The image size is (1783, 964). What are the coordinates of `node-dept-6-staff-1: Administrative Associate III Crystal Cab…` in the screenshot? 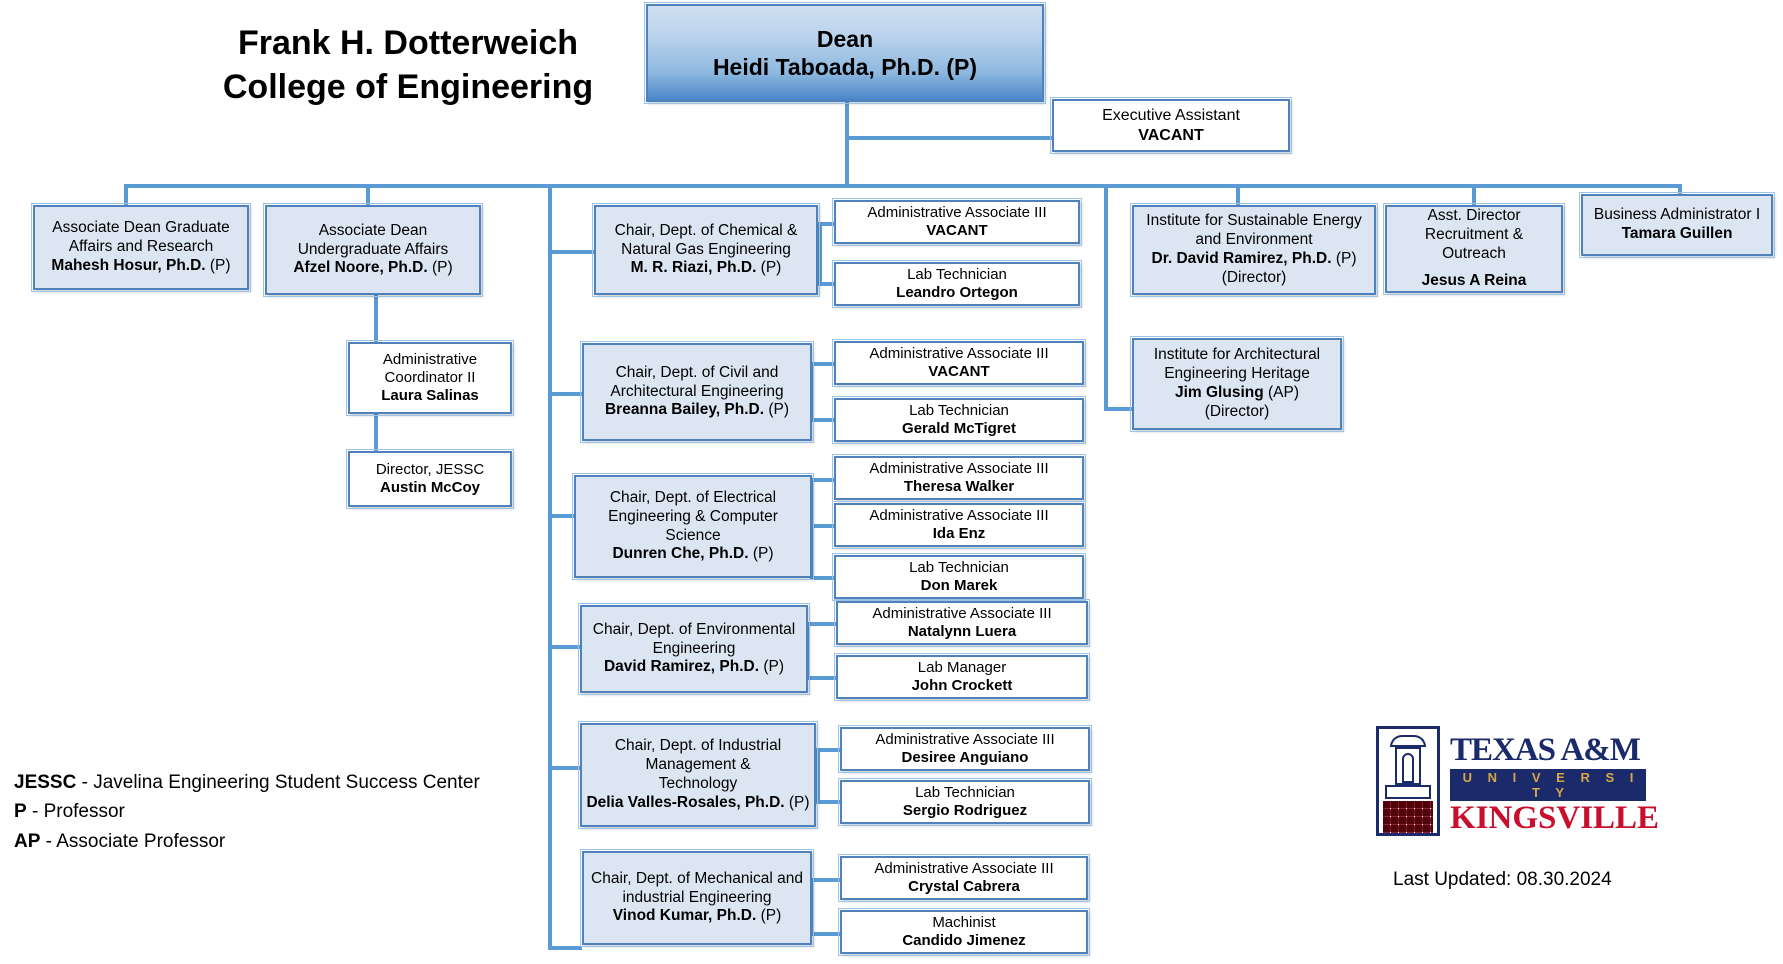 It's located at (964, 878).